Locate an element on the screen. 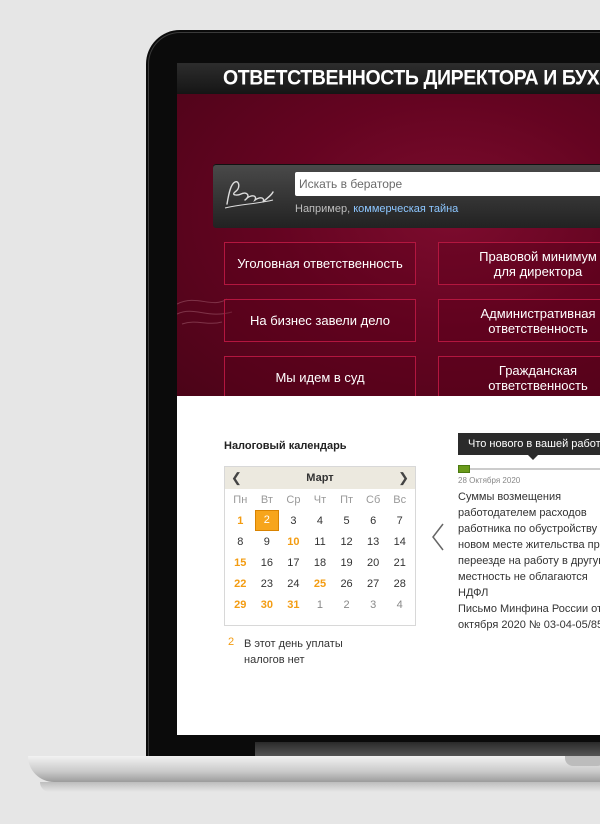  laptop-shadow is located at coordinates (320, 787).